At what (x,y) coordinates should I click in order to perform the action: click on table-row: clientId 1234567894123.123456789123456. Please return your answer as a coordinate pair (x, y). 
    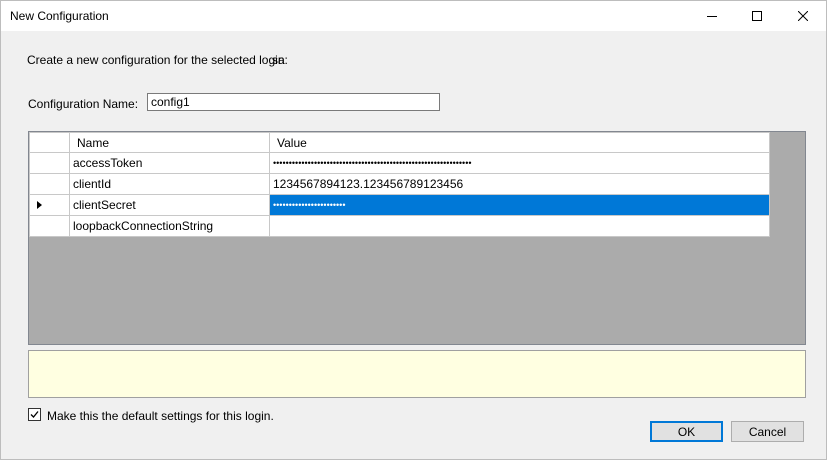
    Looking at the image, I should click on (399, 184).